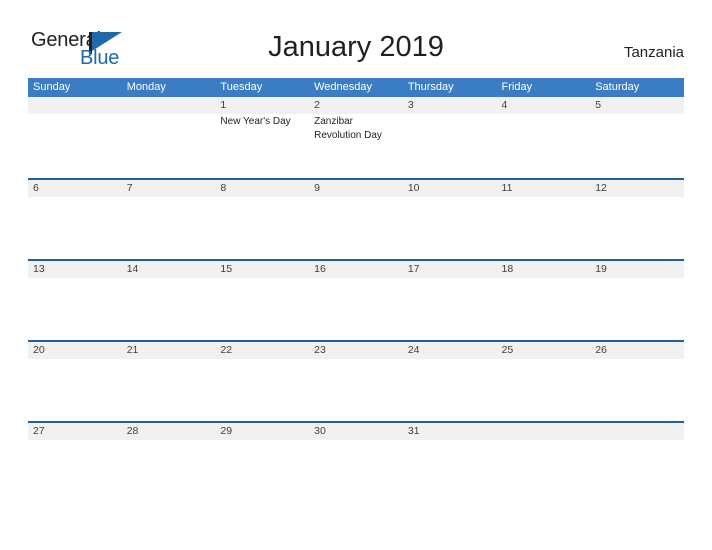 This screenshot has height=550, width=712. Describe the element at coordinates (129, 188) in the screenshot. I see `day-number: 7` at that location.